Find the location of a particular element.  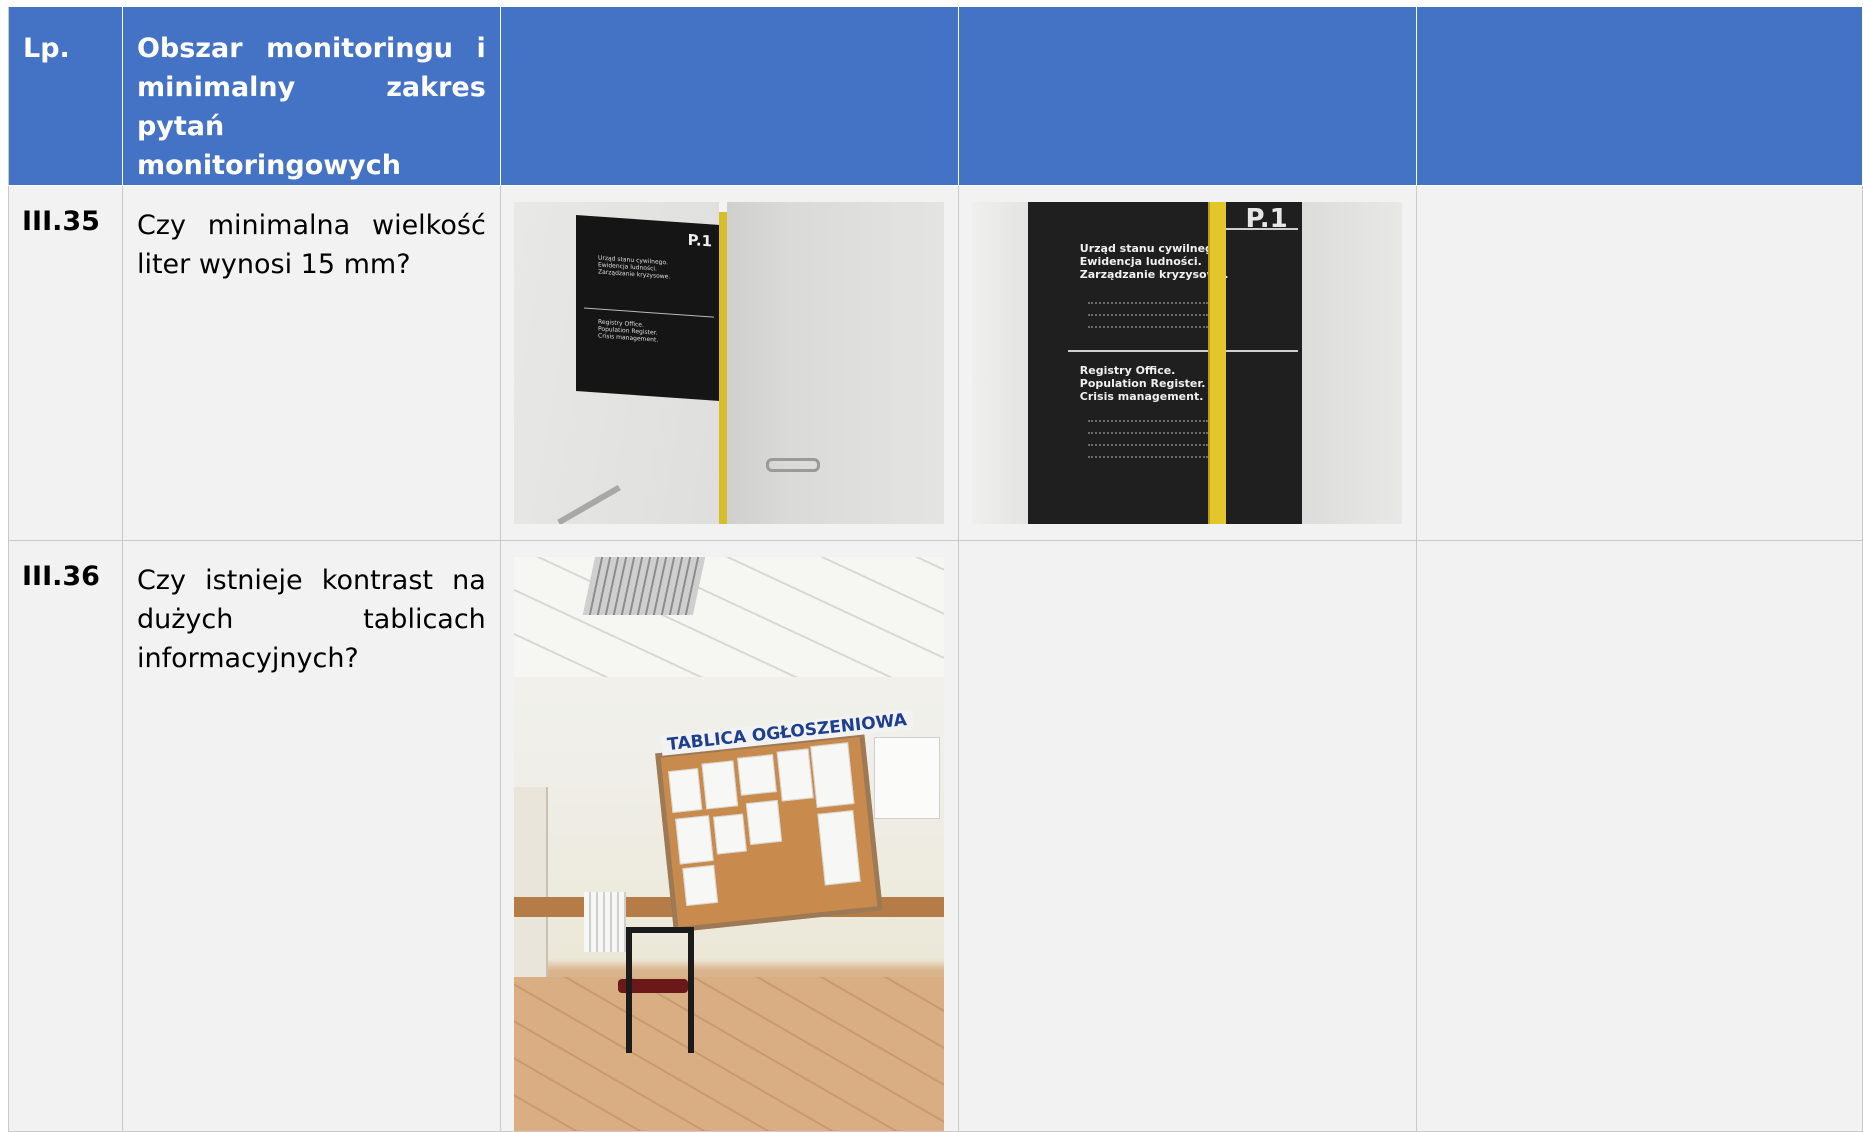

ceiling is located at coordinates (728, 617).